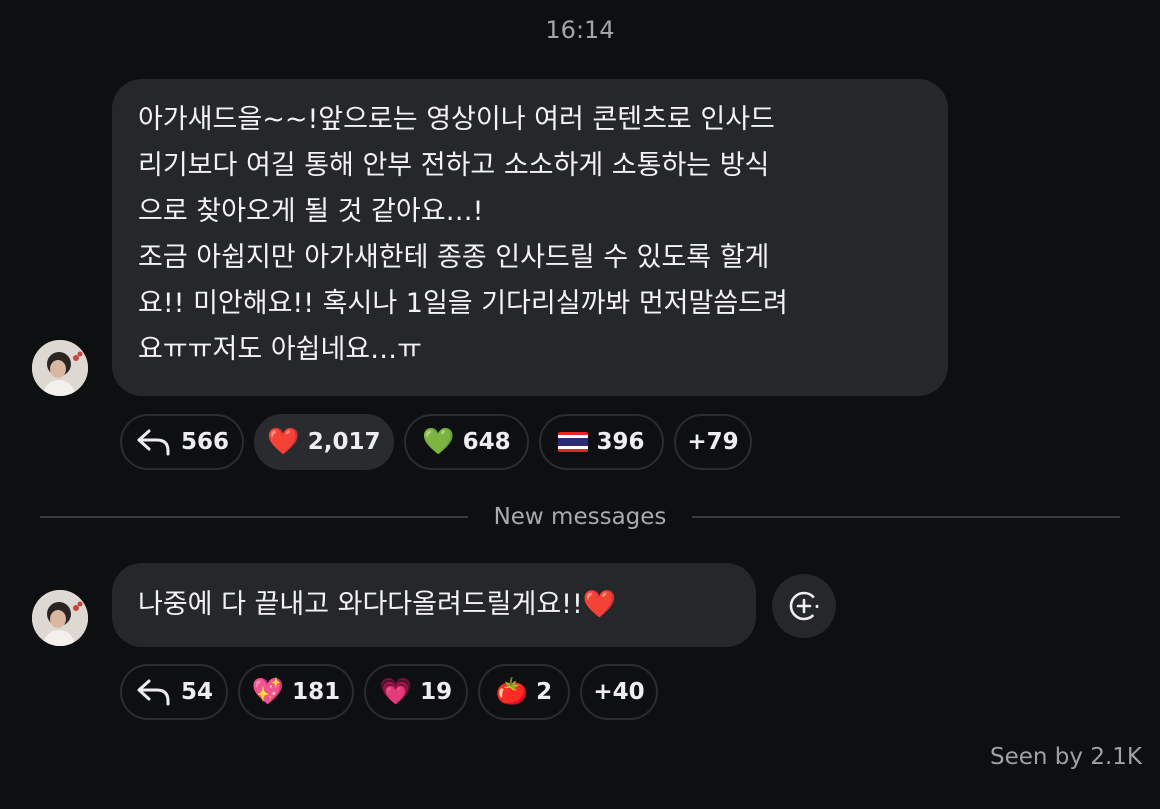 The width and height of the screenshot is (1160, 809). What do you see at coordinates (436, 692) in the screenshot?
I see `reaction-count: 19` at bounding box center [436, 692].